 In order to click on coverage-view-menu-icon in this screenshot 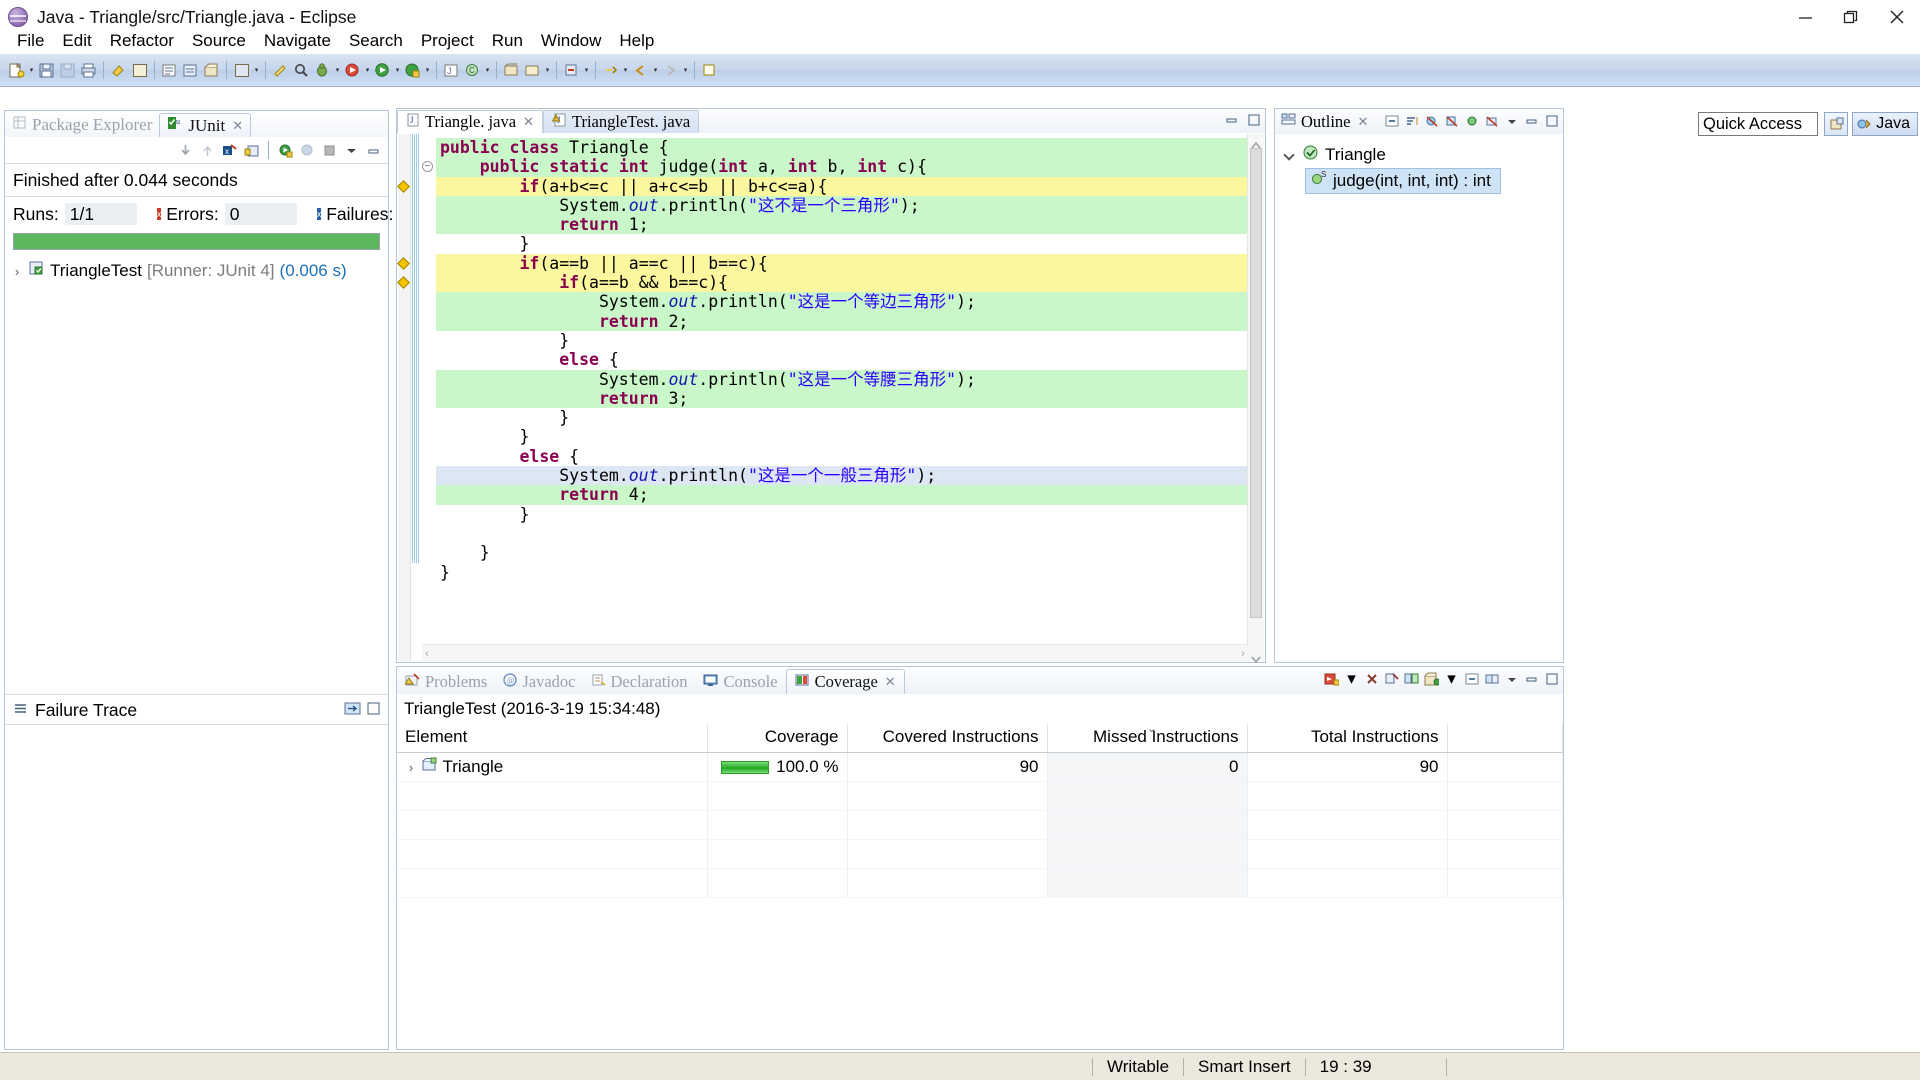, I will do `click(1511, 678)`.